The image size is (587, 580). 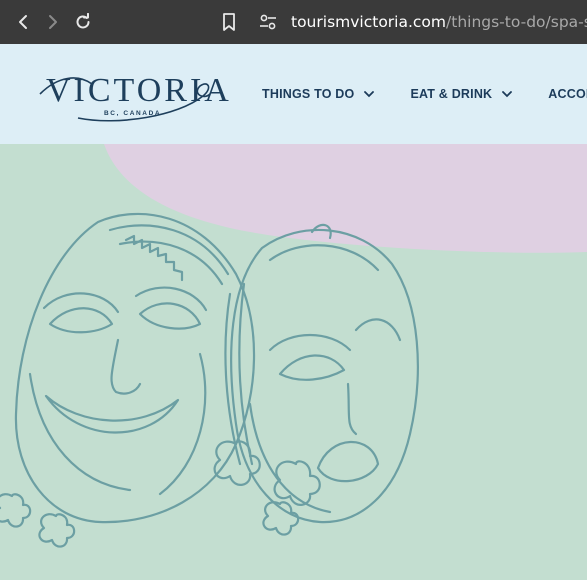 What do you see at coordinates (229, 22) in the screenshot?
I see `bookmark-icon` at bounding box center [229, 22].